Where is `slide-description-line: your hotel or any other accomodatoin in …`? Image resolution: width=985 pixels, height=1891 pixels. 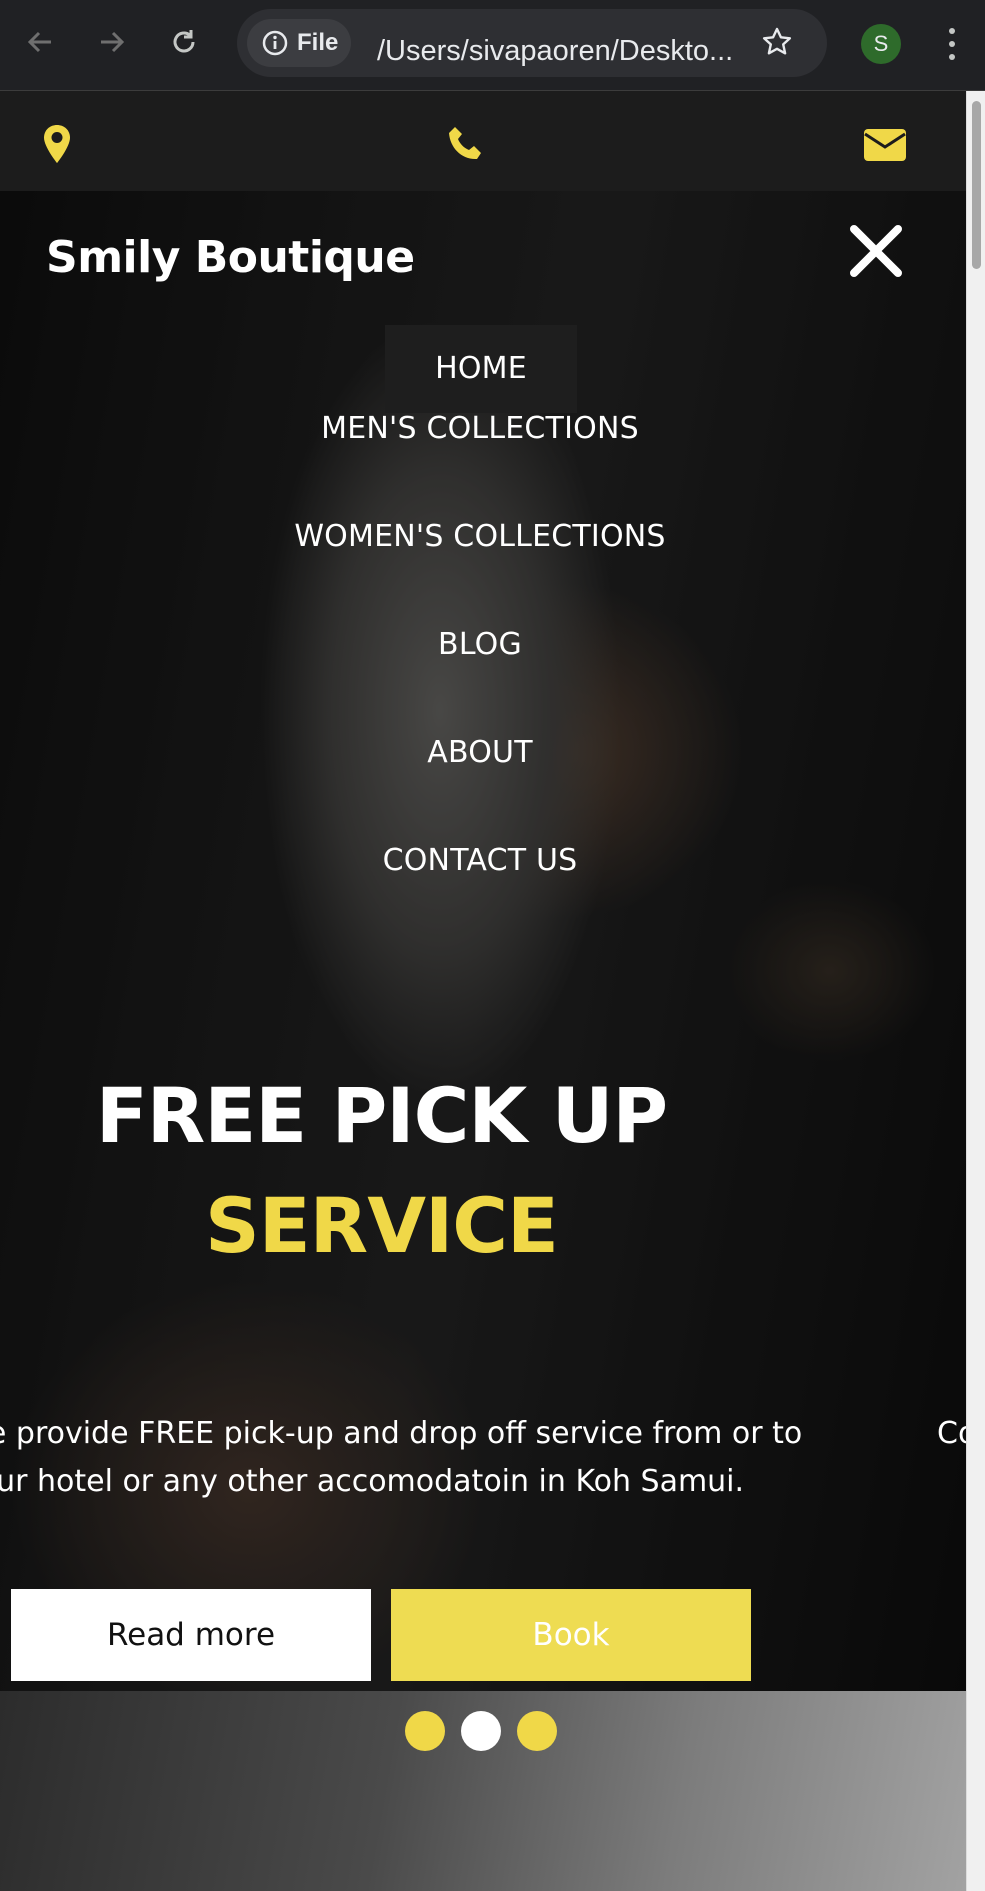 slide-description-line: your hotel or any other accomodatoin in … is located at coordinates (372, 1481).